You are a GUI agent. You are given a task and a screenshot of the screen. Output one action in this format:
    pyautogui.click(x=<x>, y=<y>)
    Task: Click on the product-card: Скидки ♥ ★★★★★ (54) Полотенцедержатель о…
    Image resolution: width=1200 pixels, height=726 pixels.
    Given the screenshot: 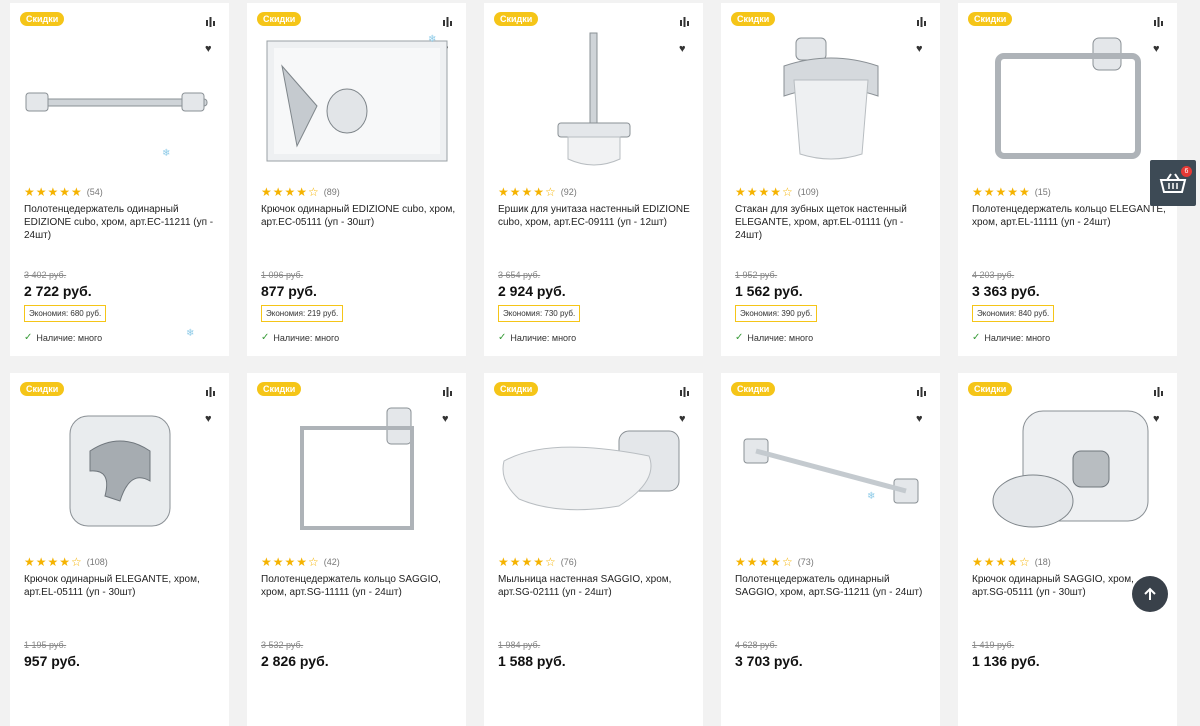 What is the action you would take?
    pyautogui.click(x=119, y=179)
    